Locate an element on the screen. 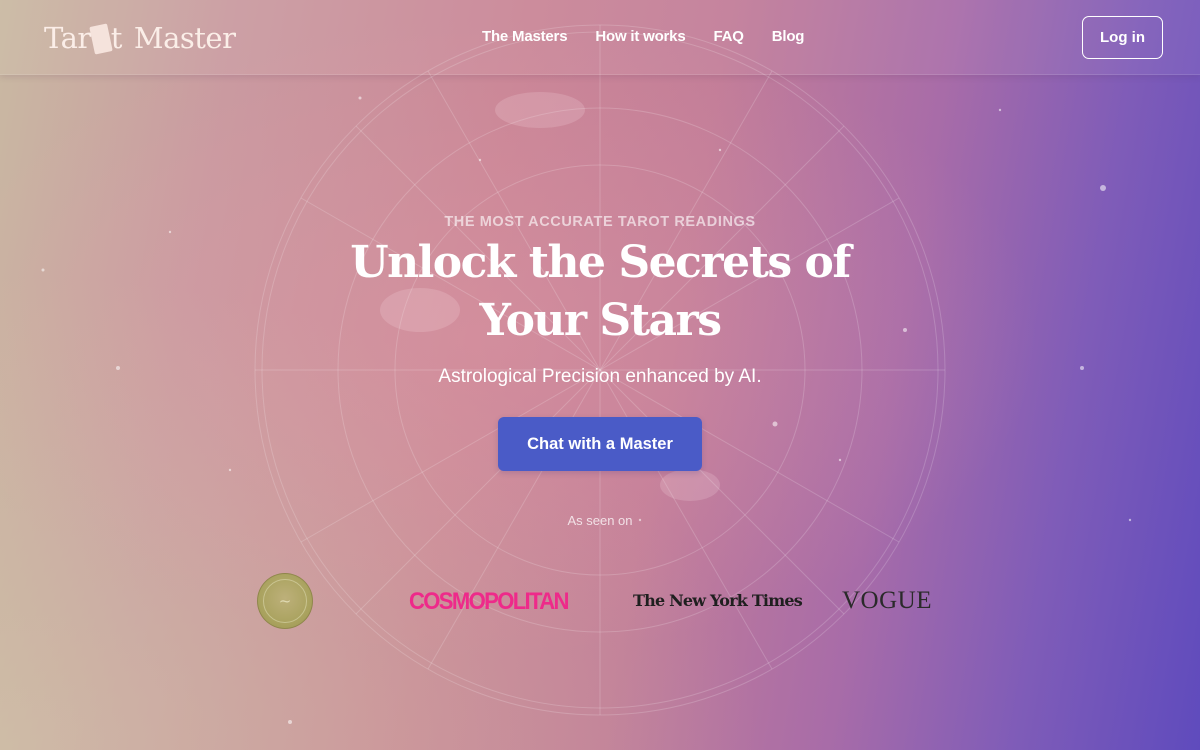  nav-link-how-it-works: How it works is located at coordinates (640, 36).